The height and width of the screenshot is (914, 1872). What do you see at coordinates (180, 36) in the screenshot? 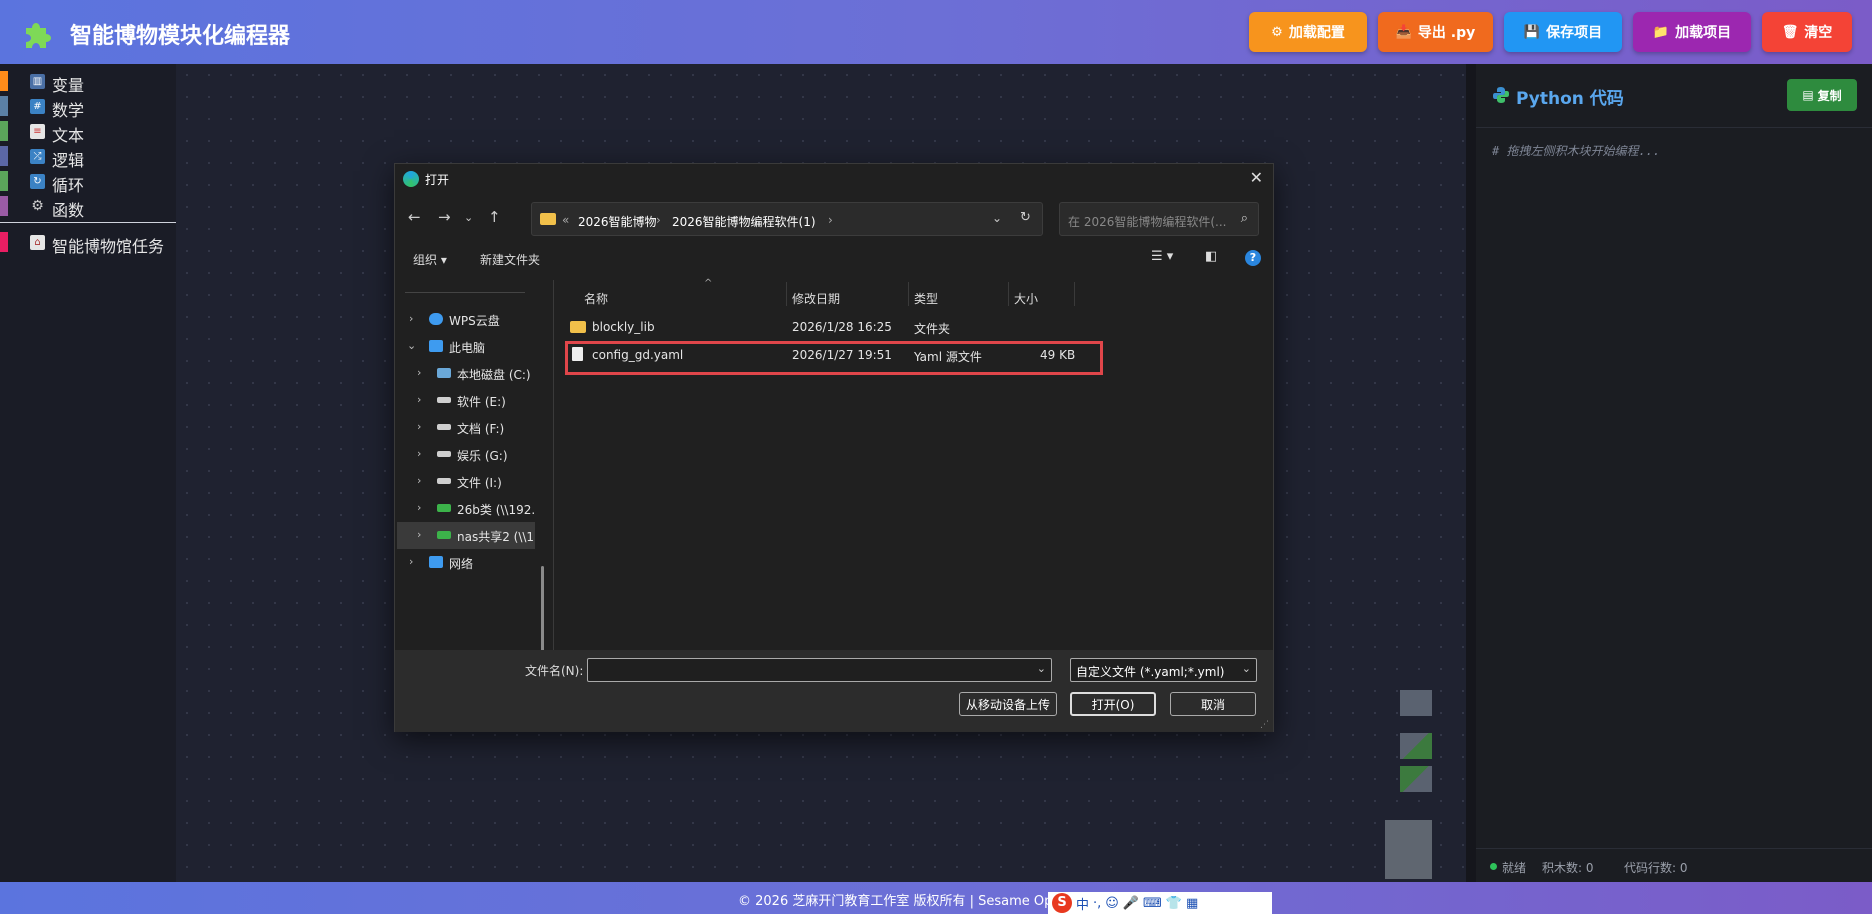
I see `app-title: 智能博物模块化编程器` at bounding box center [180, 36].